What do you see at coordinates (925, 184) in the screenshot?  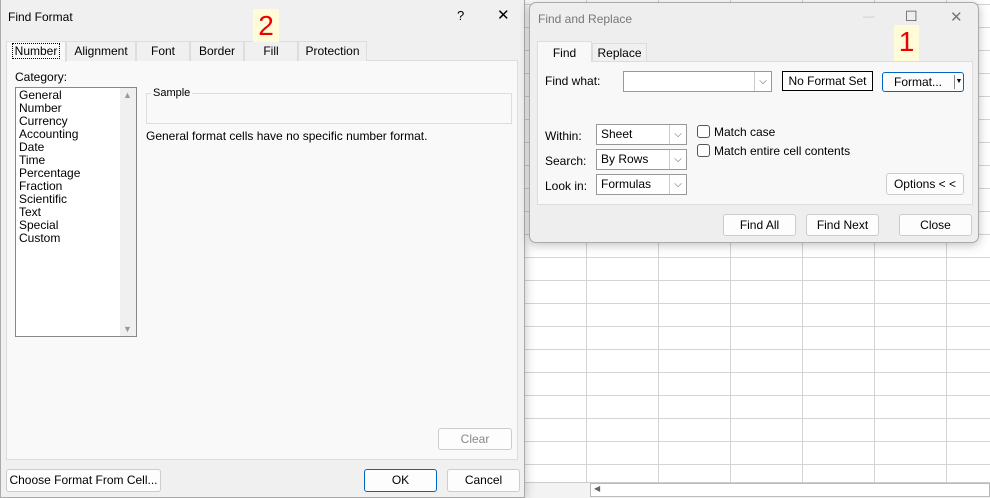 I see `options-button: Options < <` at bounding box center [925, 184].